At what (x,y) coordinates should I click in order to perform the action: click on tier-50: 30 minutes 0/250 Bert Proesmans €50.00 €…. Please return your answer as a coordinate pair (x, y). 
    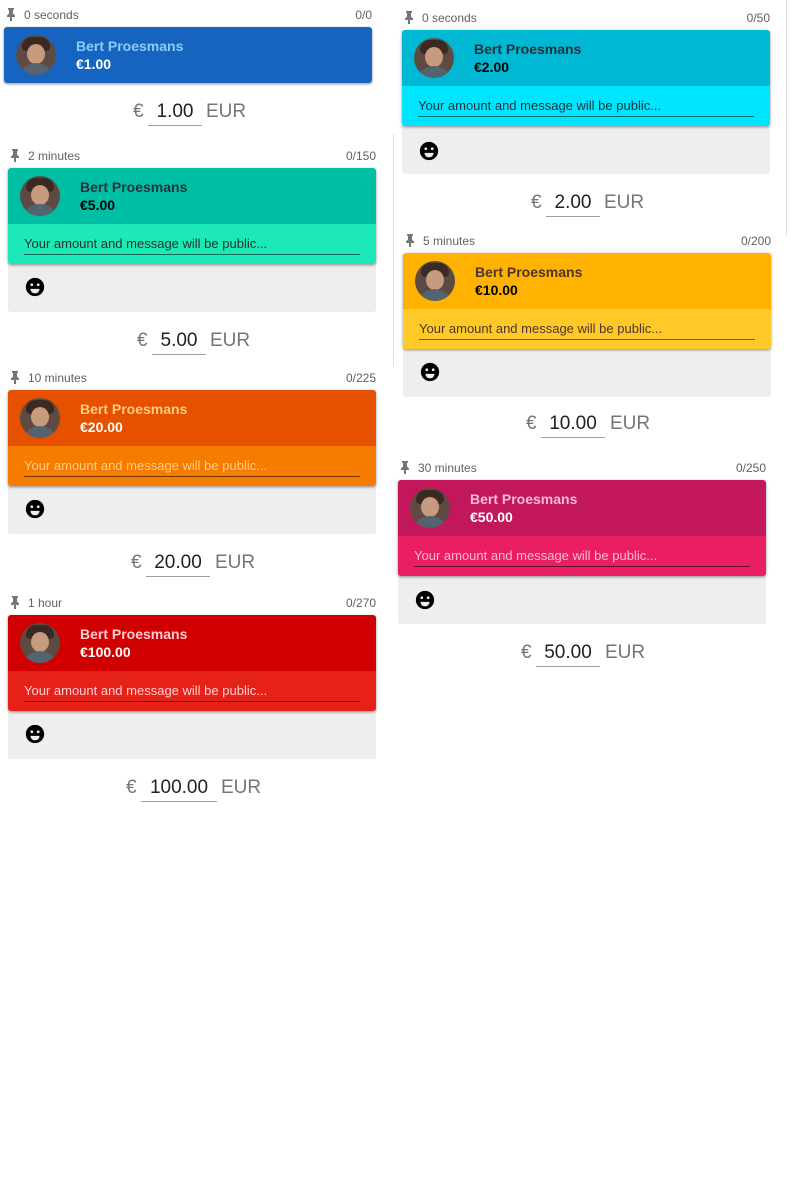
    Looking at the image, I should click on (582, 565).